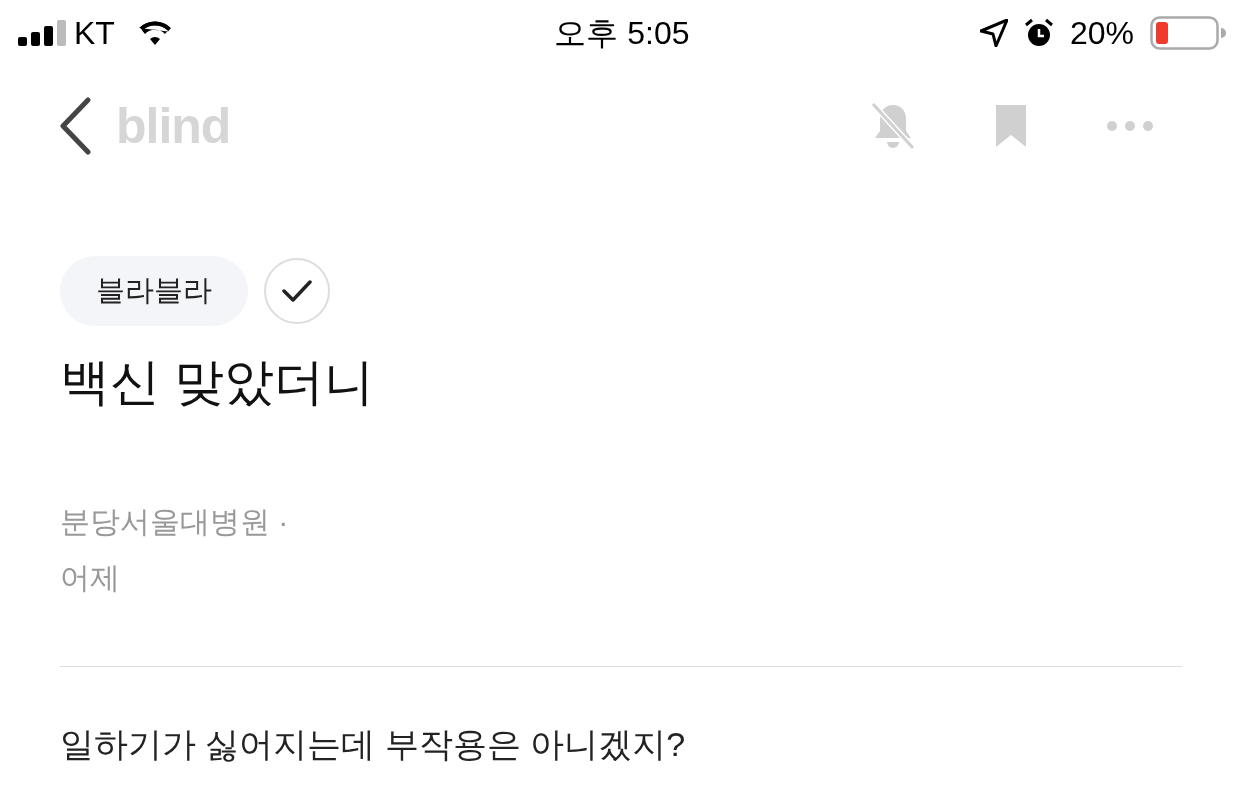 The image size is (1242, 800). Describe the element at coordinates (42, 33) in the screenshot. I see `signal-icon` at that location.